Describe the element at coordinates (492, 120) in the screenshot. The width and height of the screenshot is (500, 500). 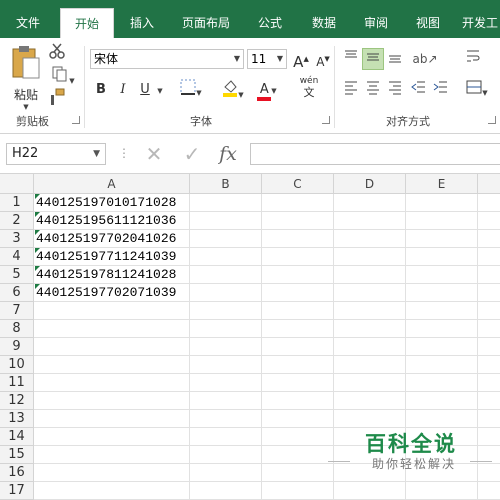
I see `alignment-launcher-icon` at that location.